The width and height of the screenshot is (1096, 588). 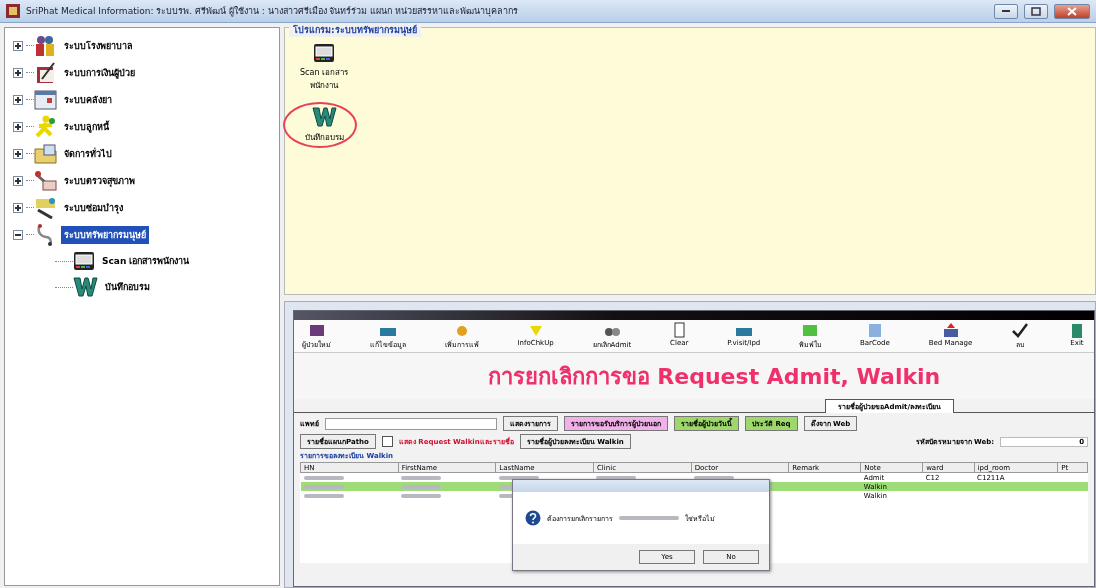 What do you see at coordinates (105, 234) in the screenshot?
I see `tree-item: ระบบทรัพยากรมนุษย์` at bounding box center [105, 234].